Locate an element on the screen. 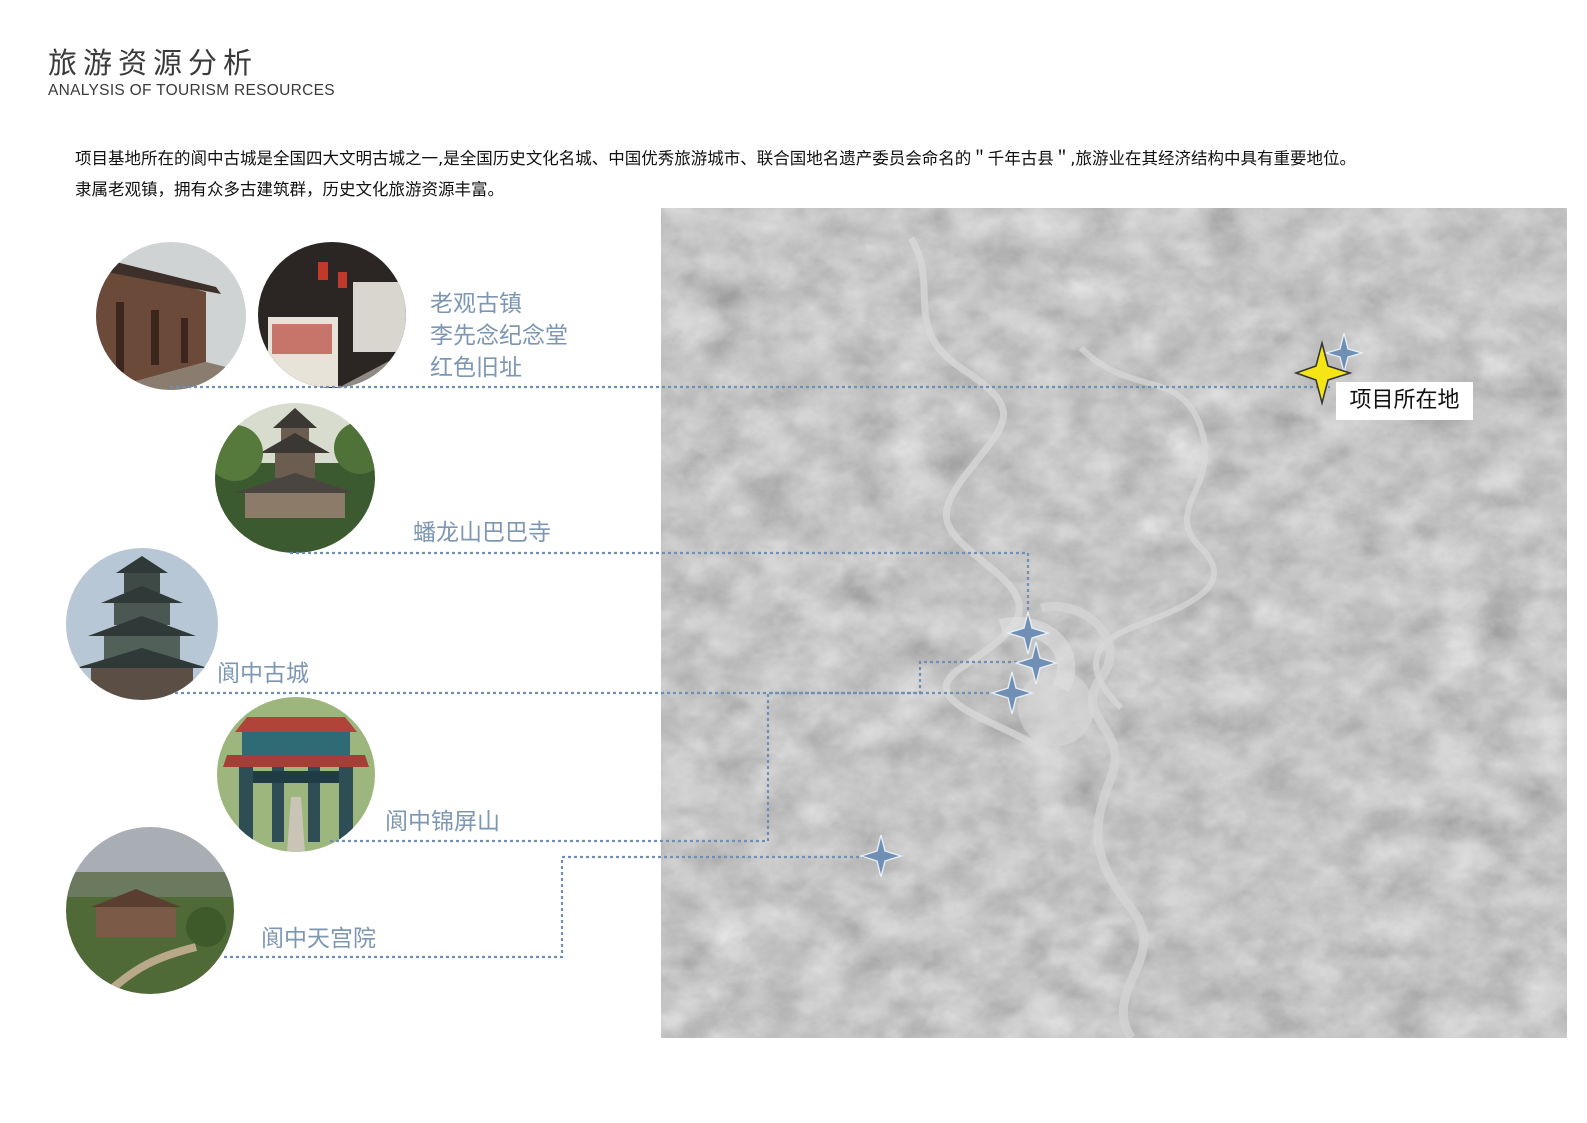  site-marker-2-icon is located at coordinates (1028, 633).